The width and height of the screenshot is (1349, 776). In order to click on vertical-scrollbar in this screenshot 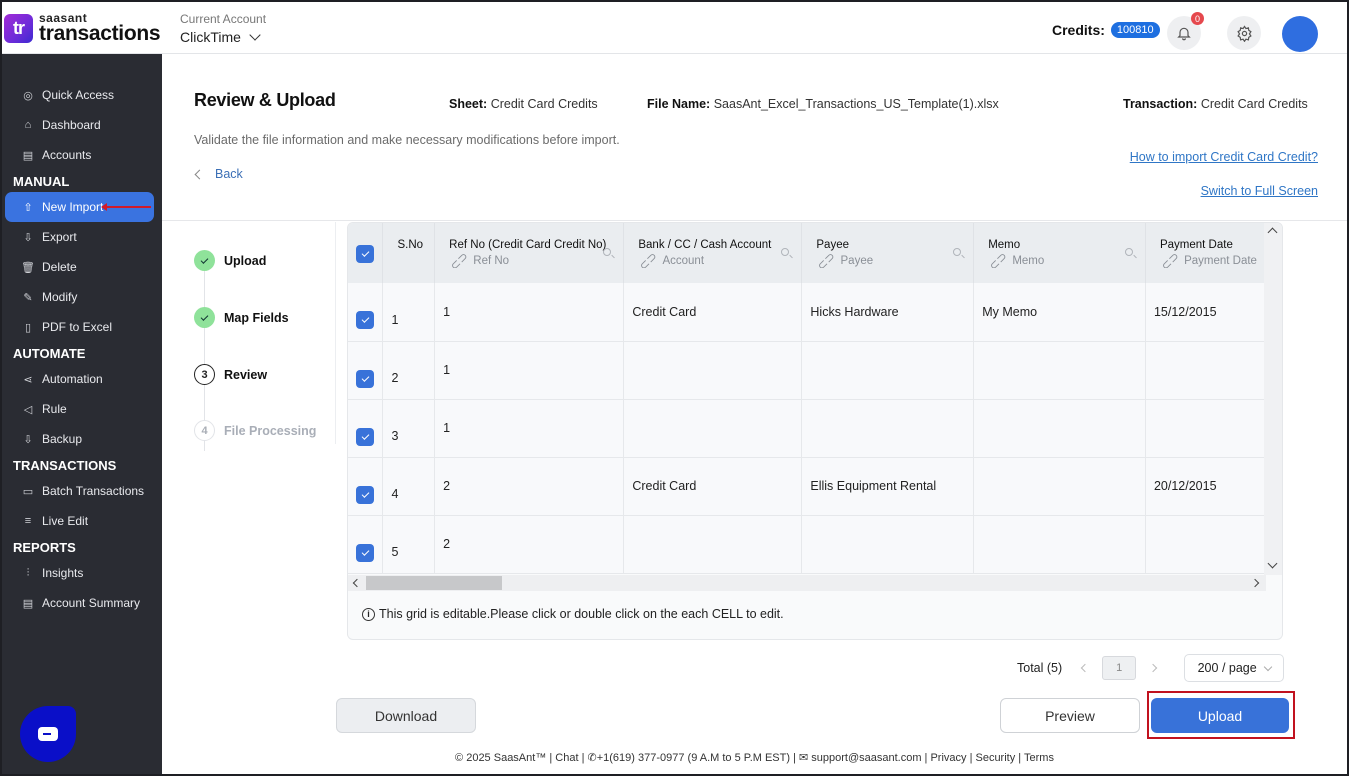, I will do `click(1273, 399)`.